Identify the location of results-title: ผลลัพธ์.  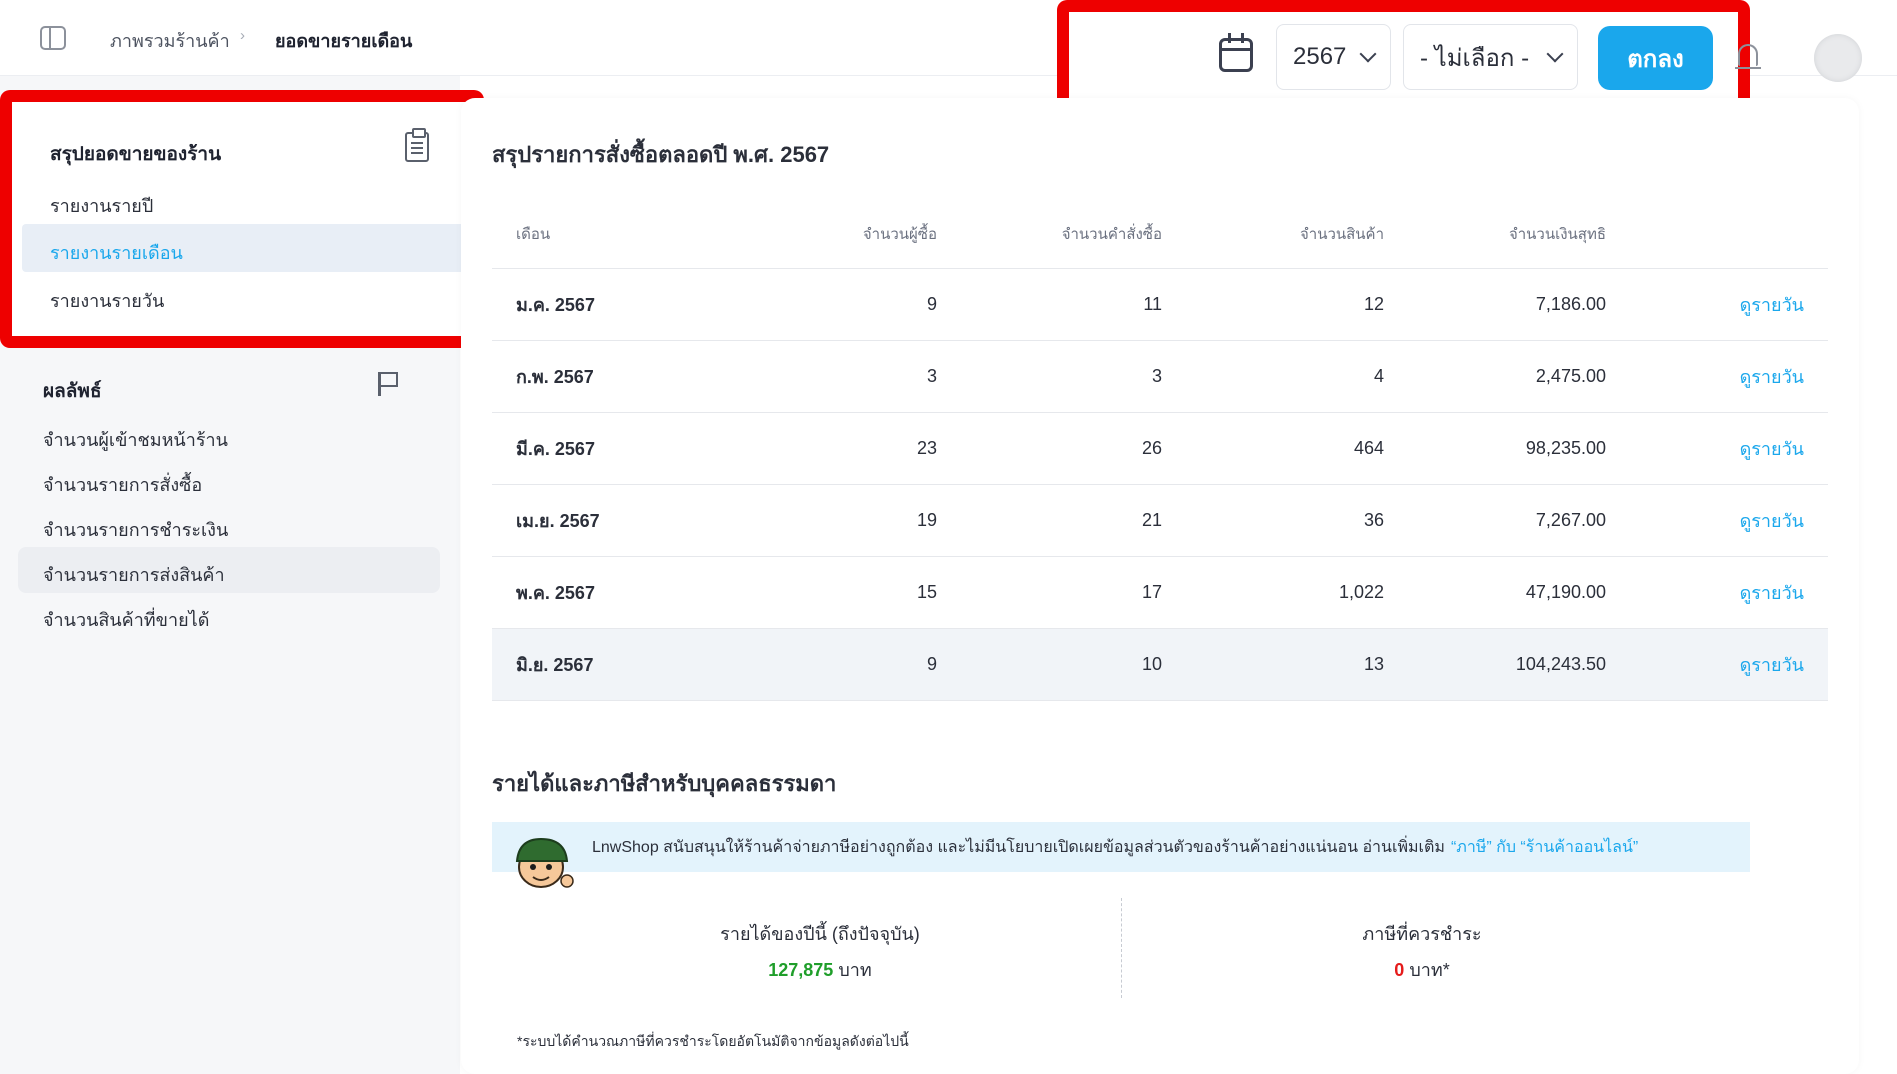
(72, 391).